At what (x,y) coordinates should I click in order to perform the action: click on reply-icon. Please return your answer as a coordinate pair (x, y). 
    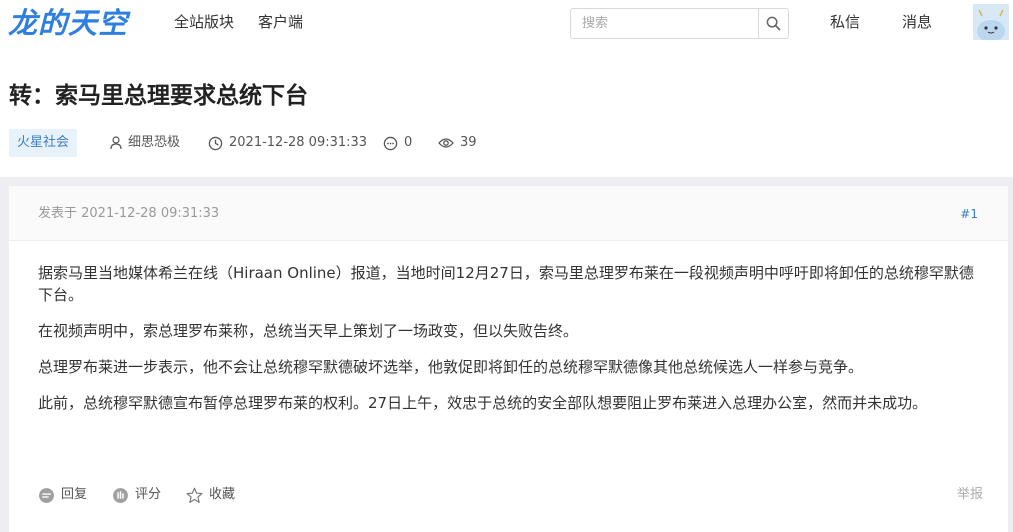
    Looking at the image, I should click on (46, 495).